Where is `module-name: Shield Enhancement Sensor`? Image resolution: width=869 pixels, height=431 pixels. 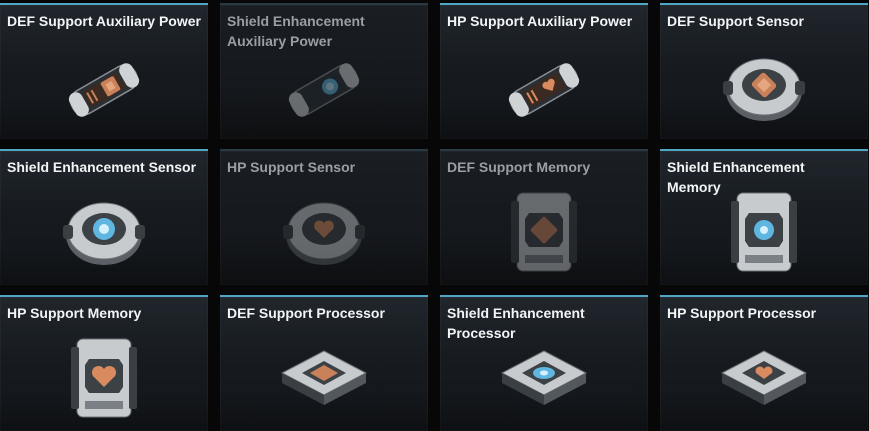
module-name: Shield Enhancement Sensor is located at coordinates (102, 167).